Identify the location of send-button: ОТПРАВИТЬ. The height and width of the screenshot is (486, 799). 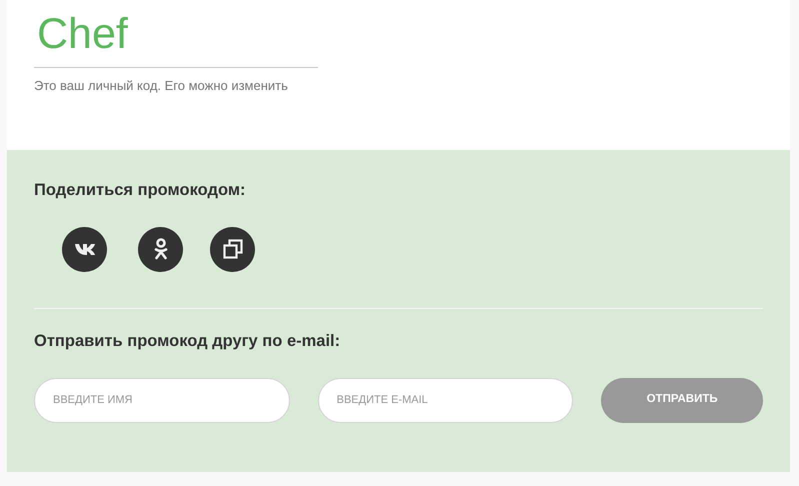
(682, 400).